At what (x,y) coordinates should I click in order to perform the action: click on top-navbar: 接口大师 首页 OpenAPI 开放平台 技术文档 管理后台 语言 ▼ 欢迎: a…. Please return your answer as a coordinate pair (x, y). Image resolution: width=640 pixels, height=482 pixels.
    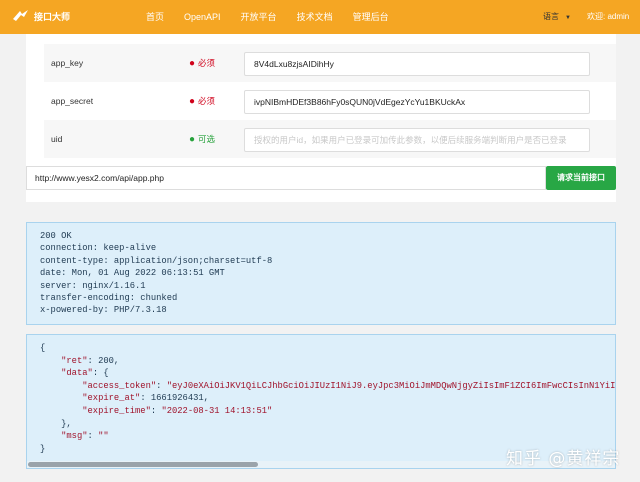
    Looking at the image, I should click on (320, 17).